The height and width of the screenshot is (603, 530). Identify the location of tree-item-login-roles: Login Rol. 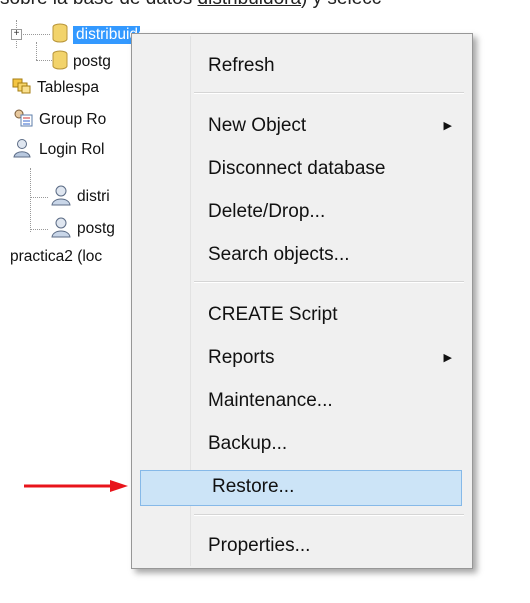
(58, 150).